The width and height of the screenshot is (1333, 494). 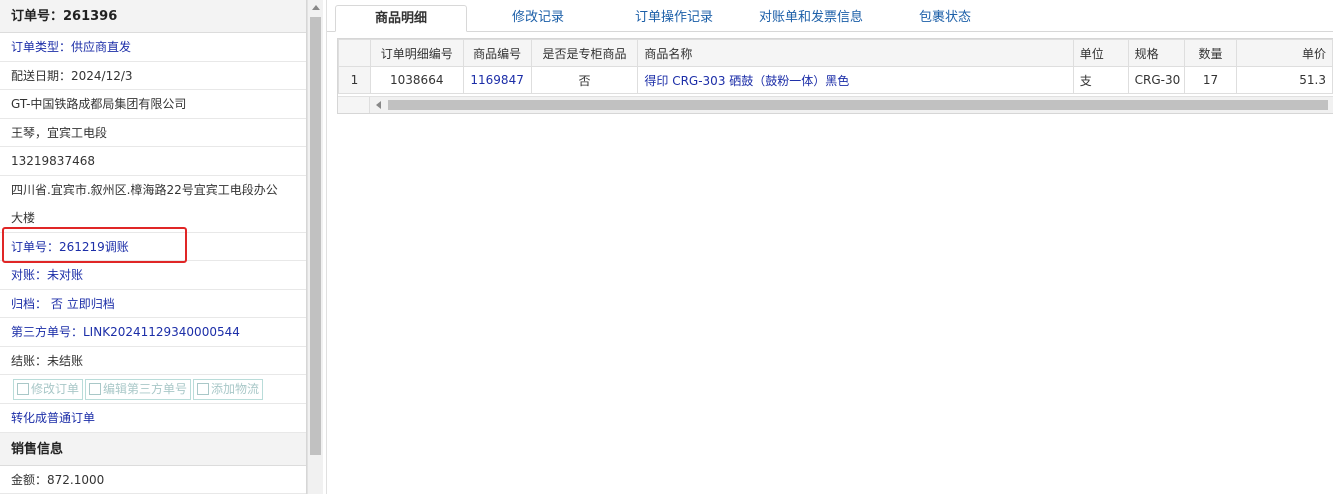 I want to click on customer-company: GT-中国铁路成都局集团有限公司, so click(x=153, y=104).